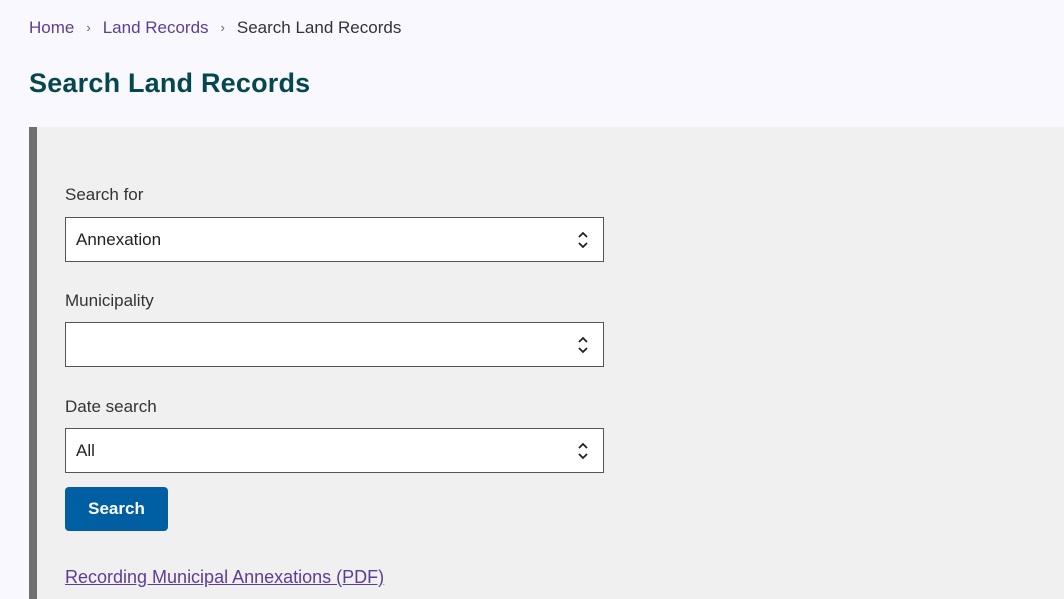  What do you see at coordinates (111, 406) in the screenshot?
I see `date-search-label: Date search` at bounding box center [111, 406].